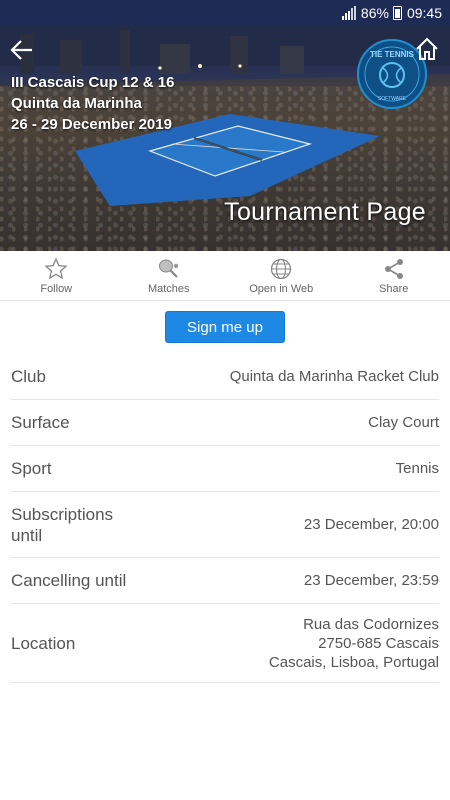 The height and width of the screenshot is (800, 450). What do you see at coordinates (281, 268) in the screenshot?
I see `globe-icon` at bounding box center [281, 268].